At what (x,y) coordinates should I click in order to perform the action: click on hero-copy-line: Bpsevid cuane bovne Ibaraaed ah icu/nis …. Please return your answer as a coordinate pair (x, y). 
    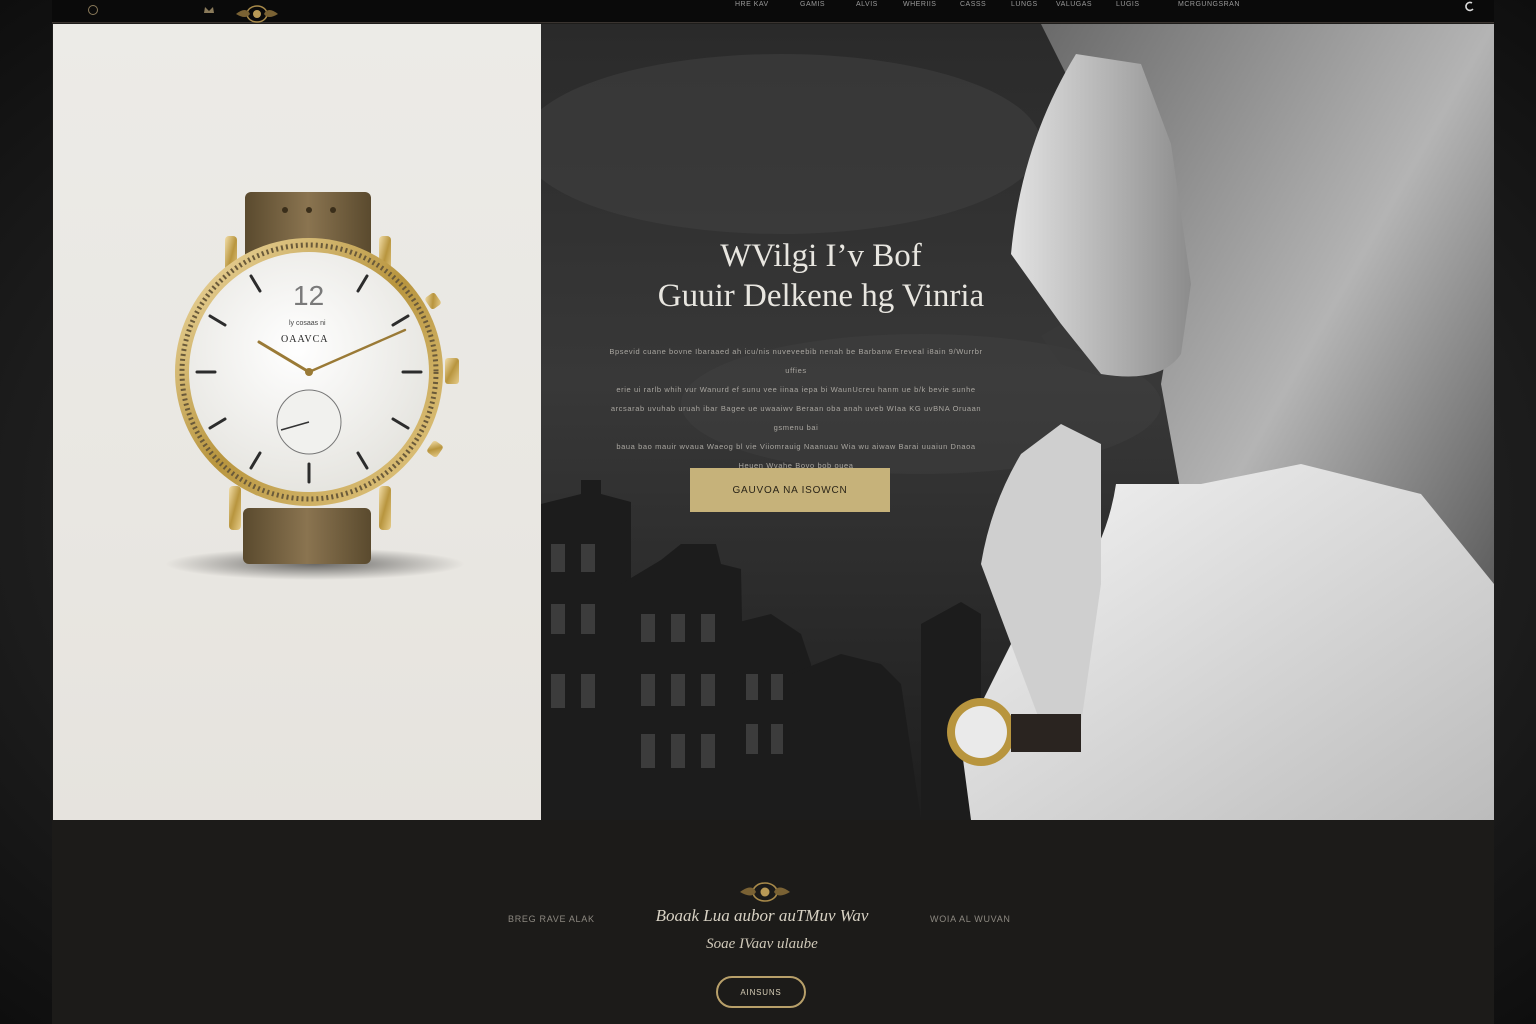
    Looking at the image, I should click on (796, 361).